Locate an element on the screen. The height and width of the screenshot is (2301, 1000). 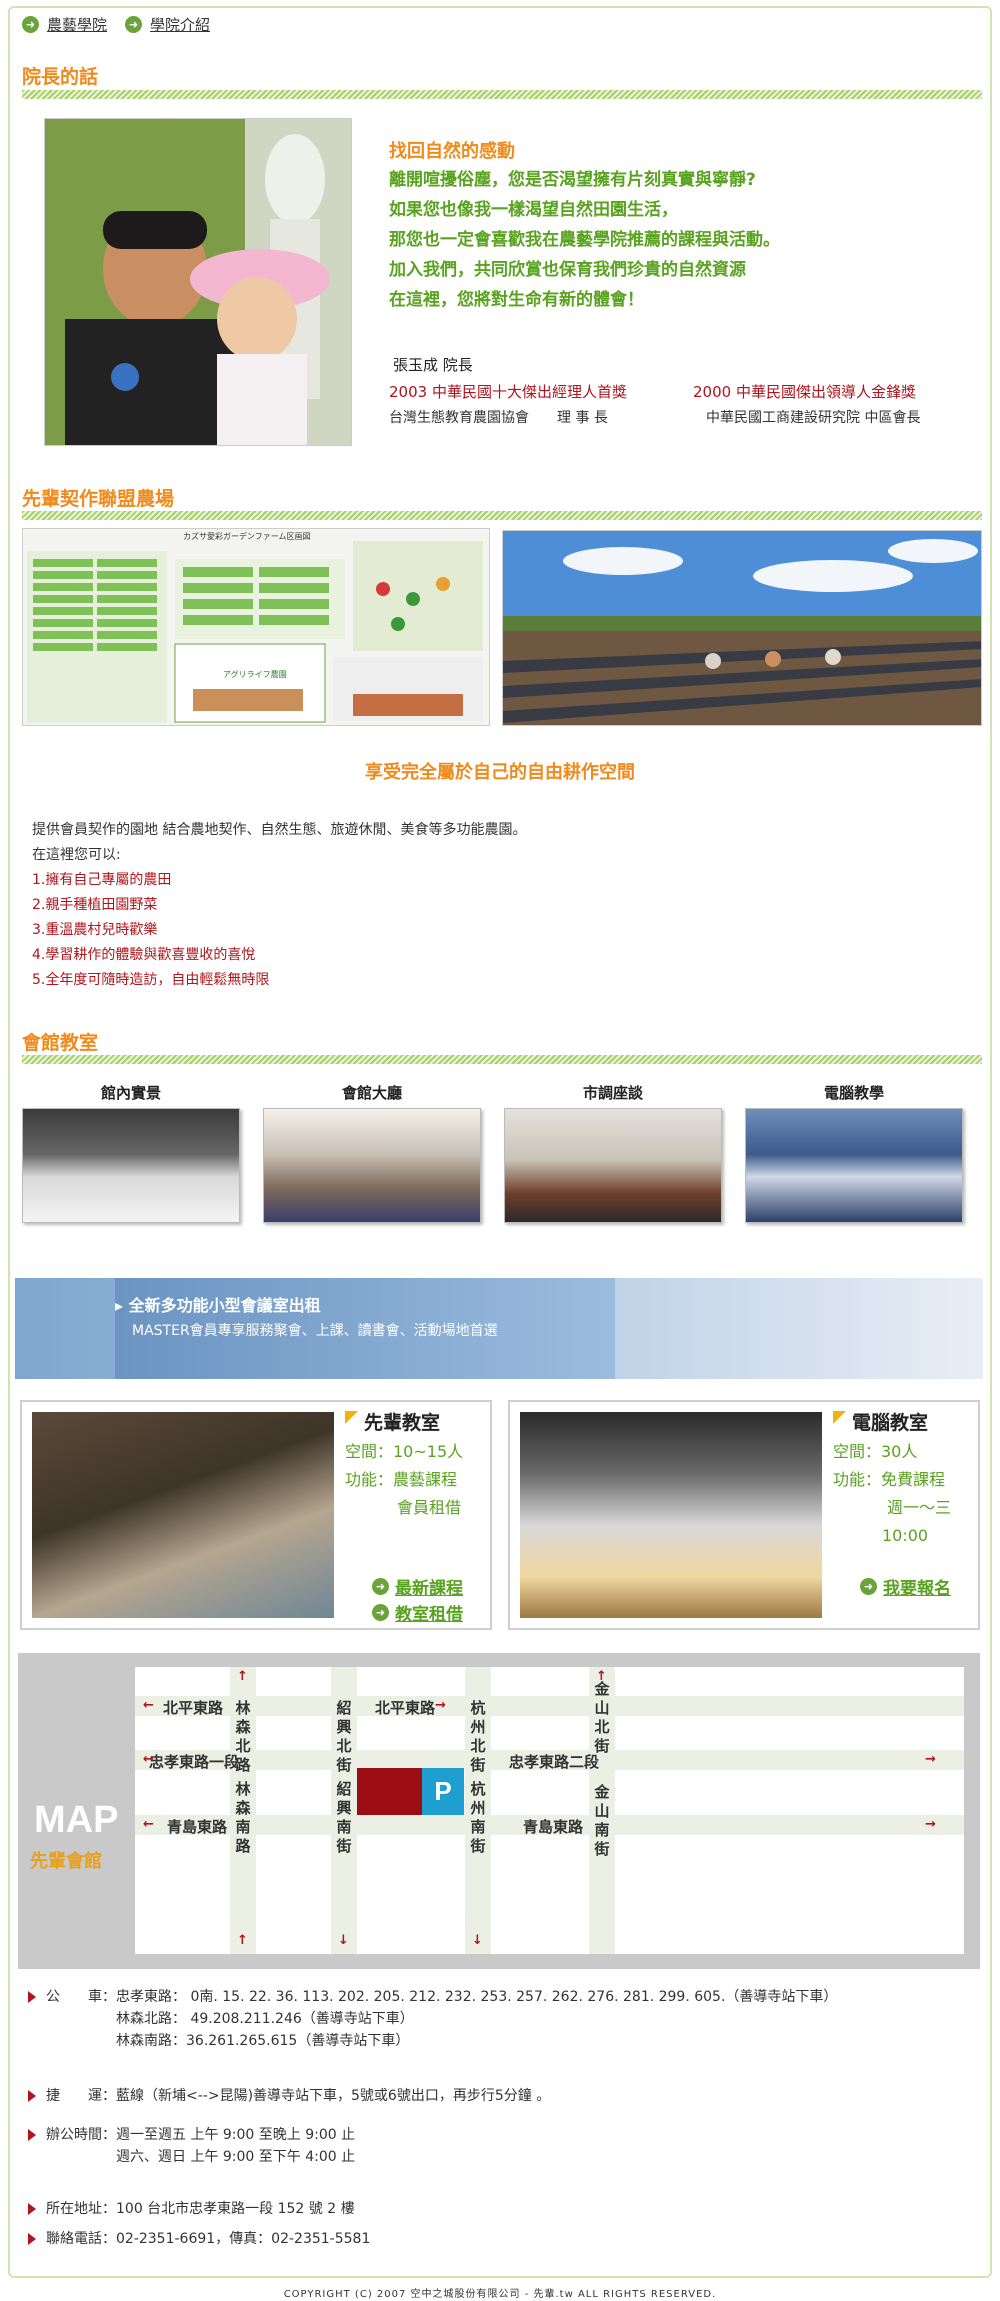
section-title-hall: 會館教室 is located at coordinates (60, 1043).